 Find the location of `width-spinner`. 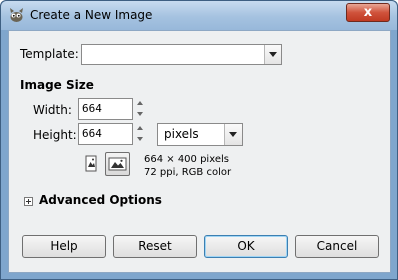

width-spinner is located at coordinates (140, 109).